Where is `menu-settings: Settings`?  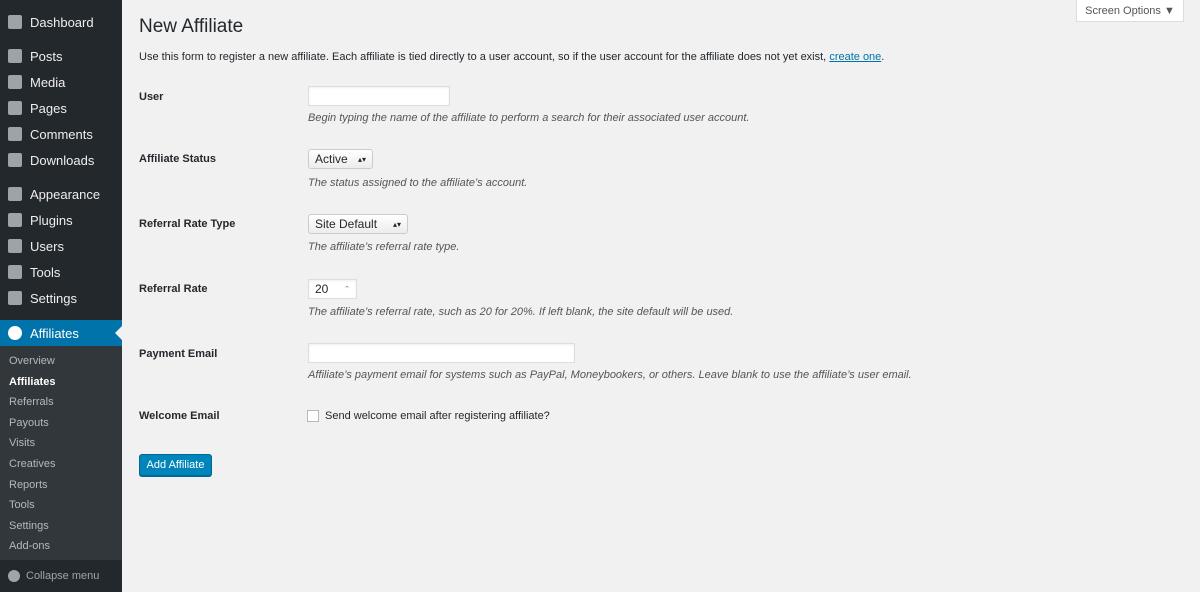
menu-settings: Settings is located at coordinates (61, 298).